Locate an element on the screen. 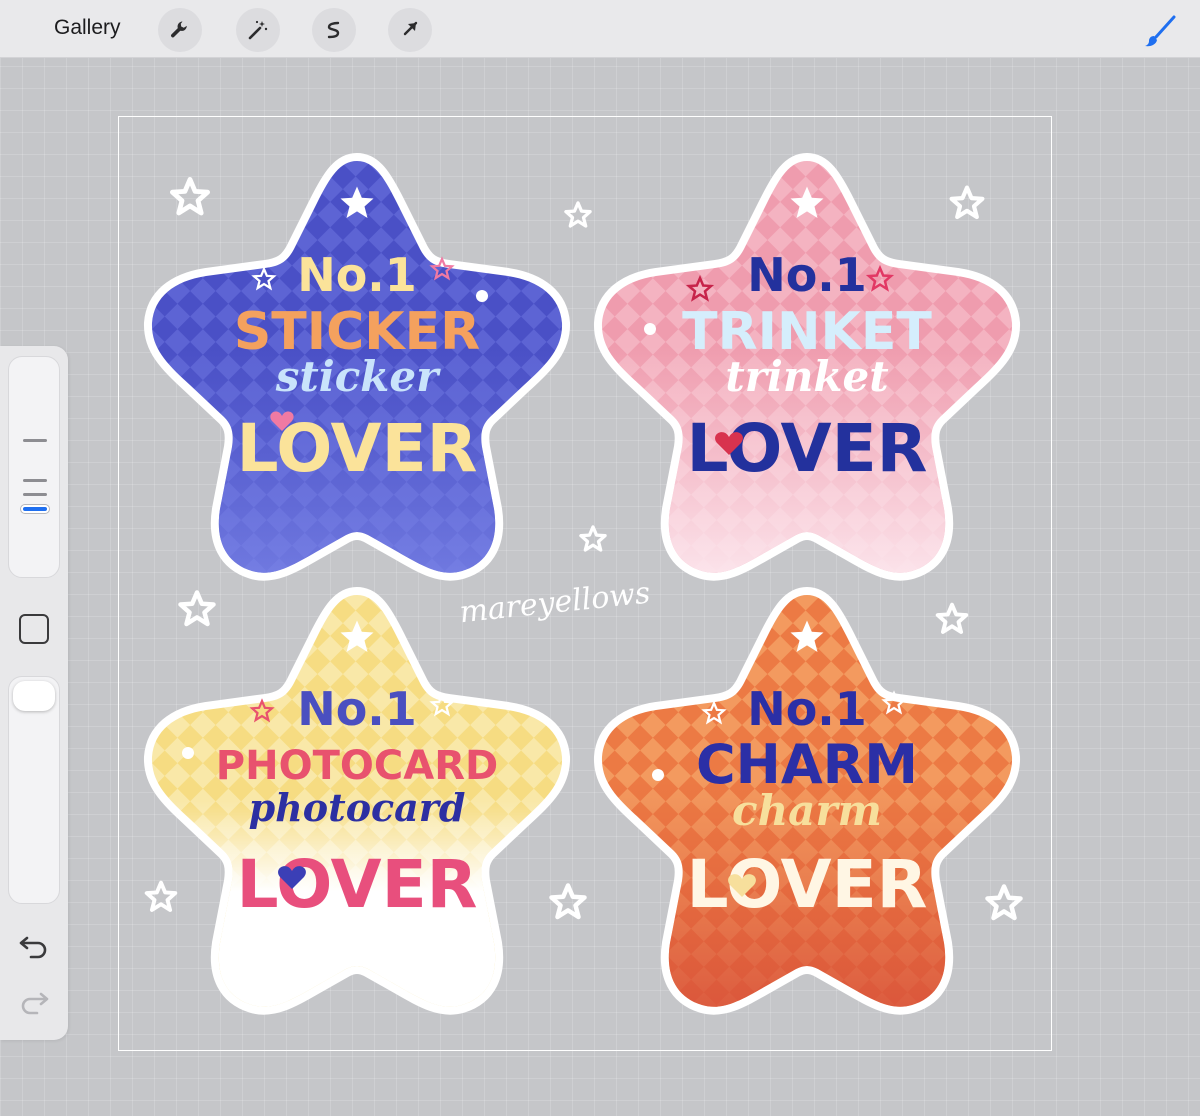 This screenshot has height=1116, width=1200. sticker-orange: No.1 CHARM charm LOVER is located at coordinates (807, 801).